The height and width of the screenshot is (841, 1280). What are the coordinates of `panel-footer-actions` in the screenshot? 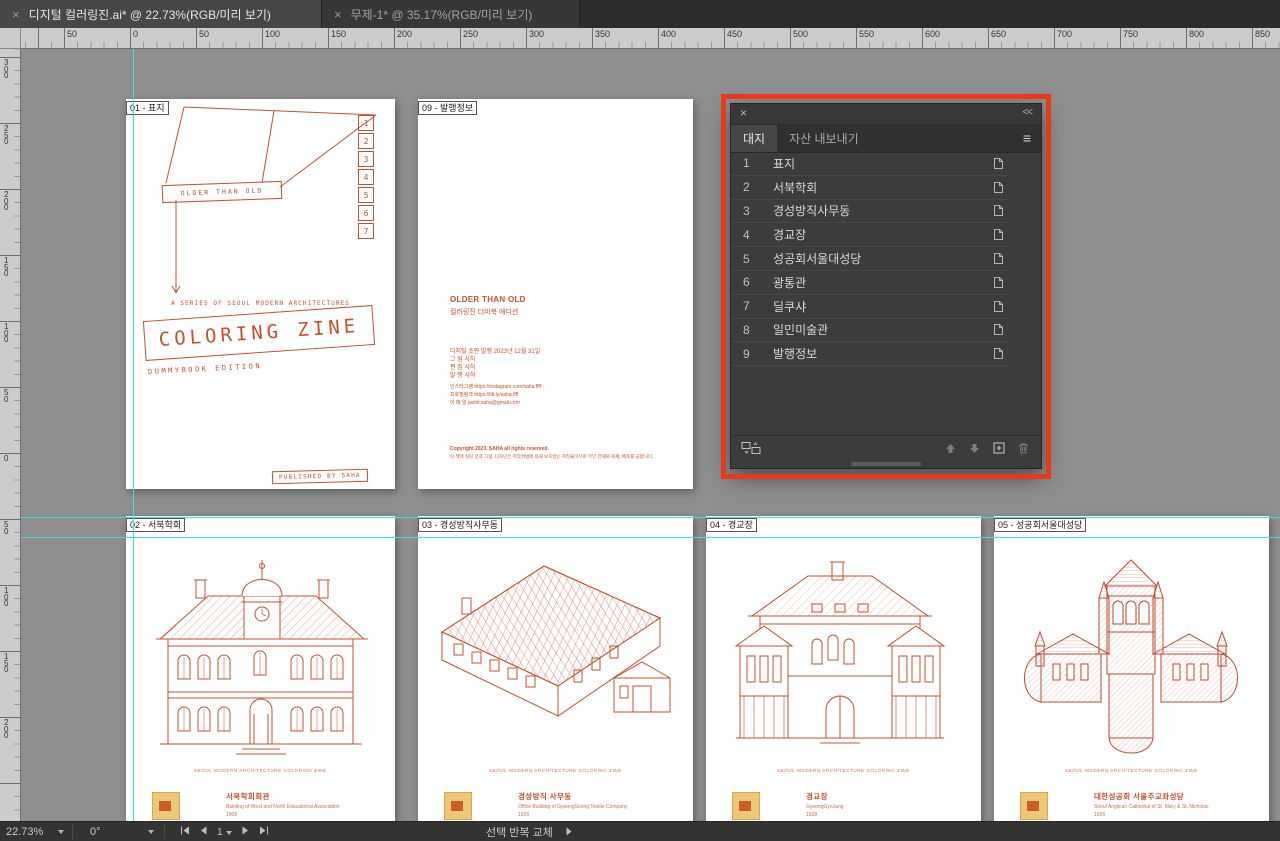 It's located at (993, 448).